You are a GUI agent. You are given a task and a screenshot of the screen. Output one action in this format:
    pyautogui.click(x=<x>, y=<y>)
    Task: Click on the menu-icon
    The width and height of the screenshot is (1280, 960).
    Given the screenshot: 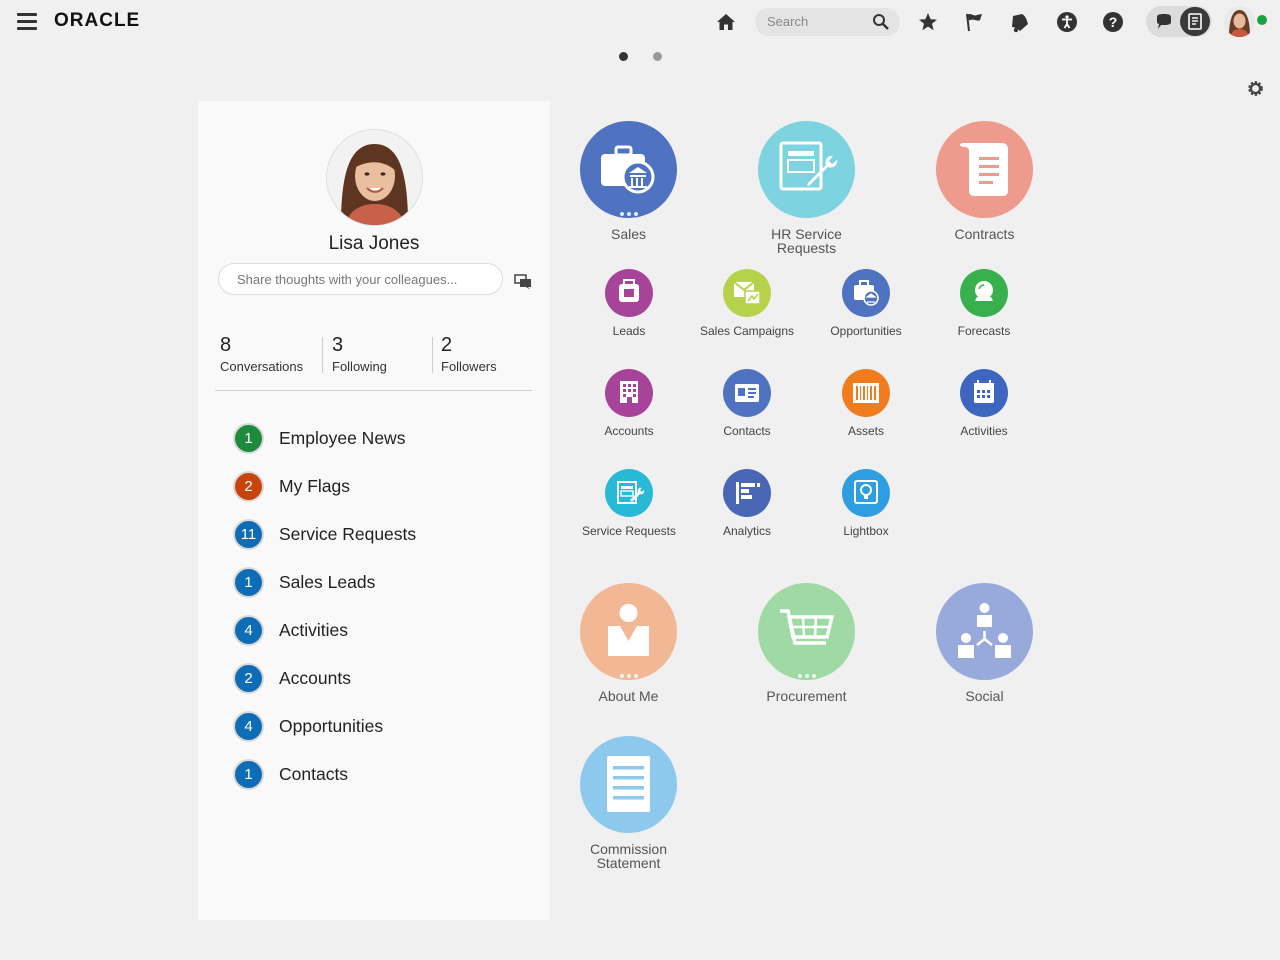 What is the action you would take?
    pyautogui.click(x=27, y=22)
    